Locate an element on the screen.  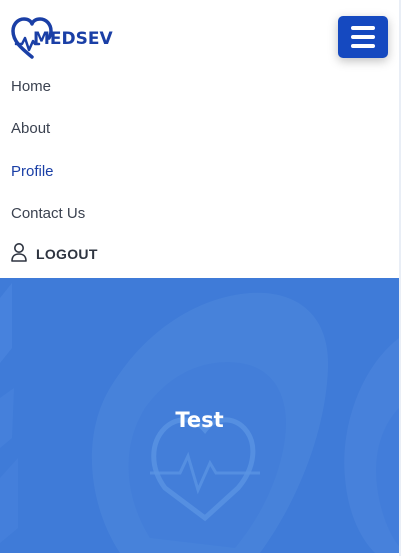
menu-toggle-button is located at coordinates (363, 37).